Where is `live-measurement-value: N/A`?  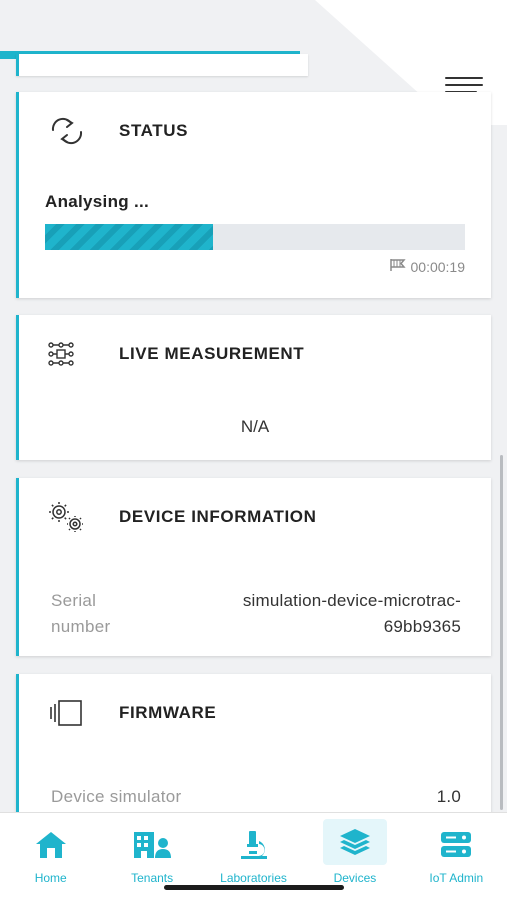 live-measurement-value: N/A is located at coordinates (255, 426).